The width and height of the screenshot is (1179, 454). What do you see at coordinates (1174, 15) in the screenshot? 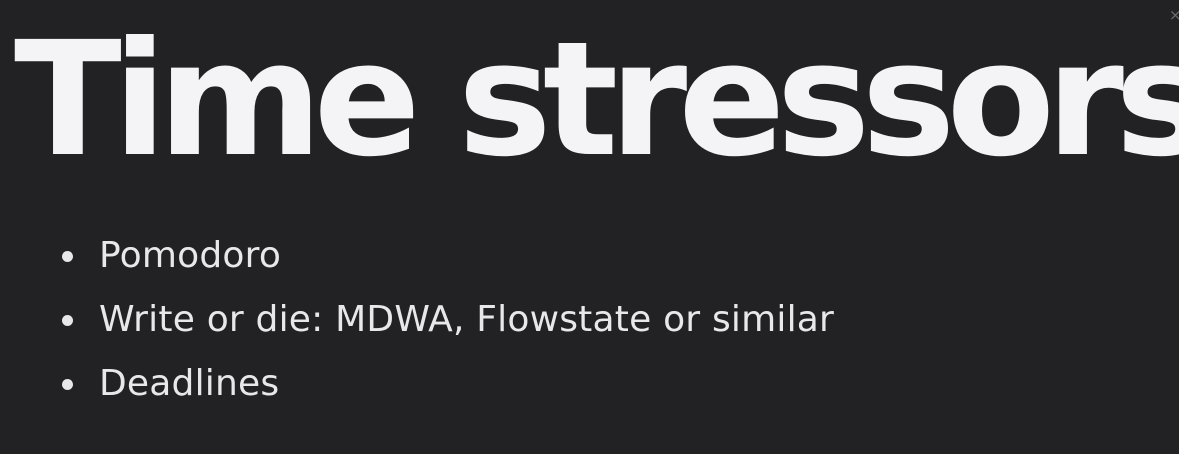
I see `close-icon: ×` at bounding box center [1174, 15].